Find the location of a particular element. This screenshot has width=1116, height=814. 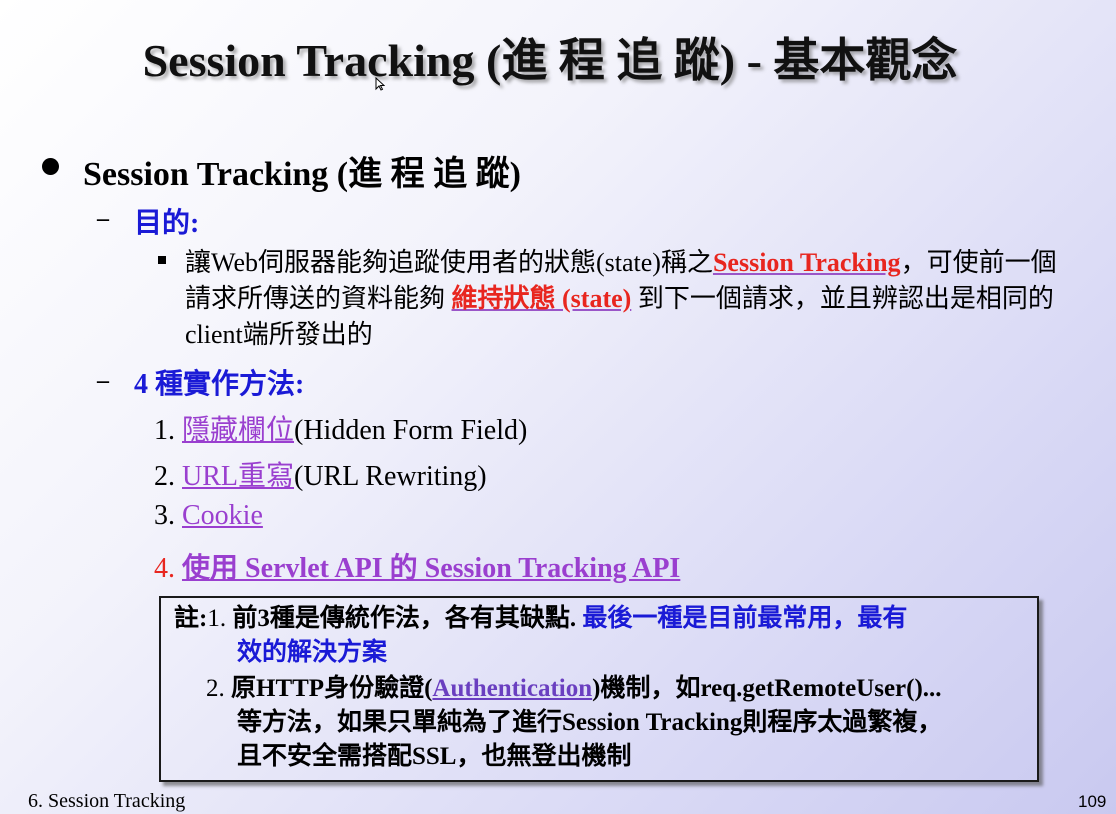

bullet-heading: Session Tracking (進 程 追 蹤) is located at coordinates (302, 174).